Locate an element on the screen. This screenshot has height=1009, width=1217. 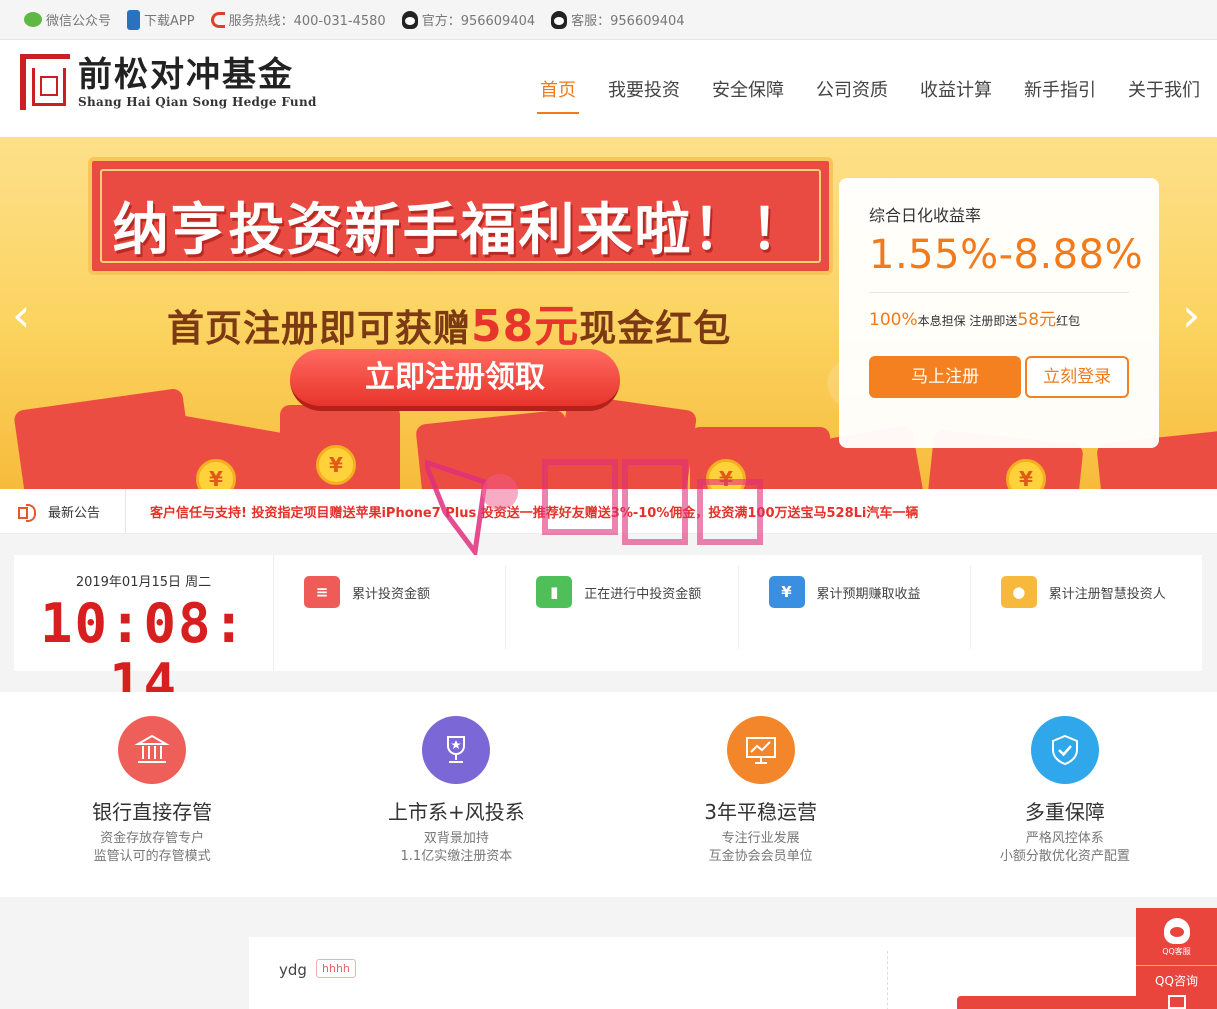
nav-calculator: 收益计算 is located at coordinates (956, 89).